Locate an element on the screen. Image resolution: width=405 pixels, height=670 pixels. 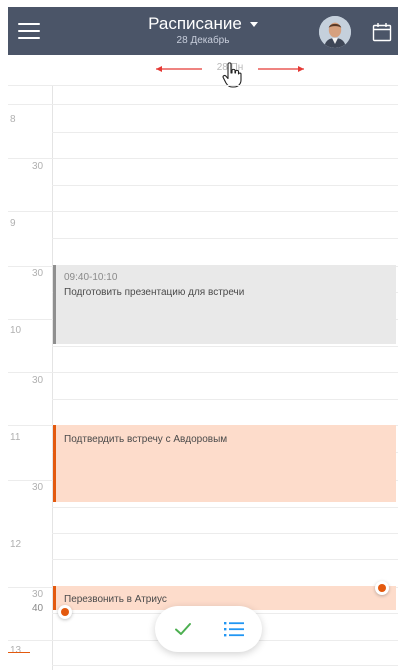
avatar is located at coordinates (335, 32).